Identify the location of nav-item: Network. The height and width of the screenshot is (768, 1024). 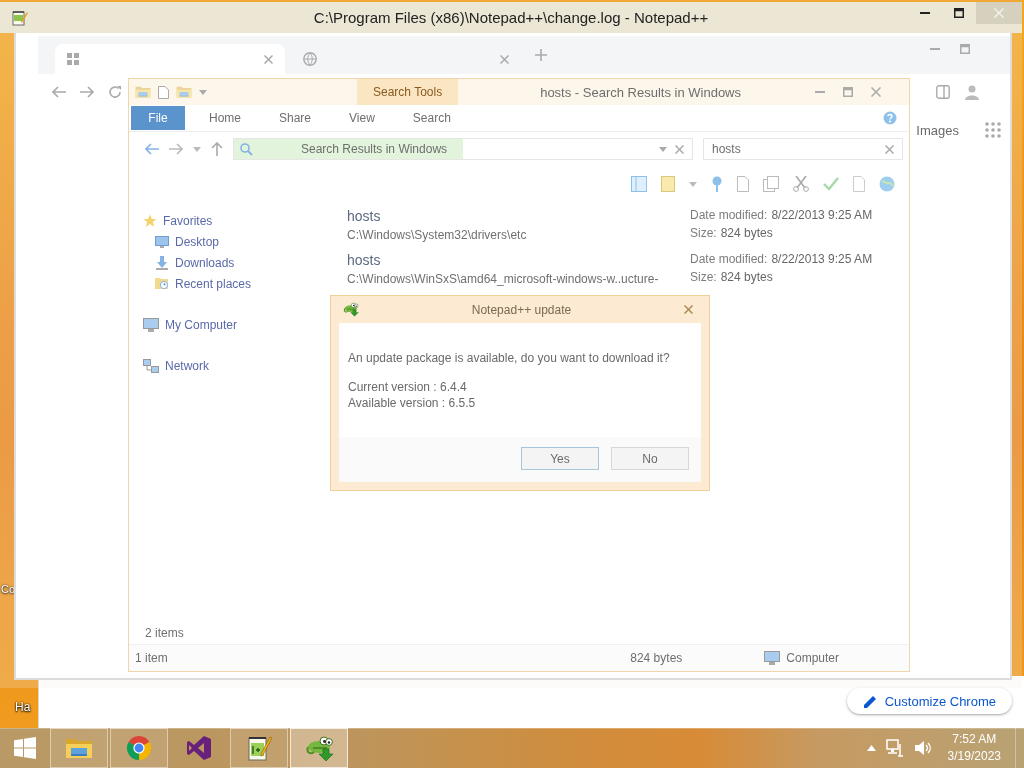
(242, 365).